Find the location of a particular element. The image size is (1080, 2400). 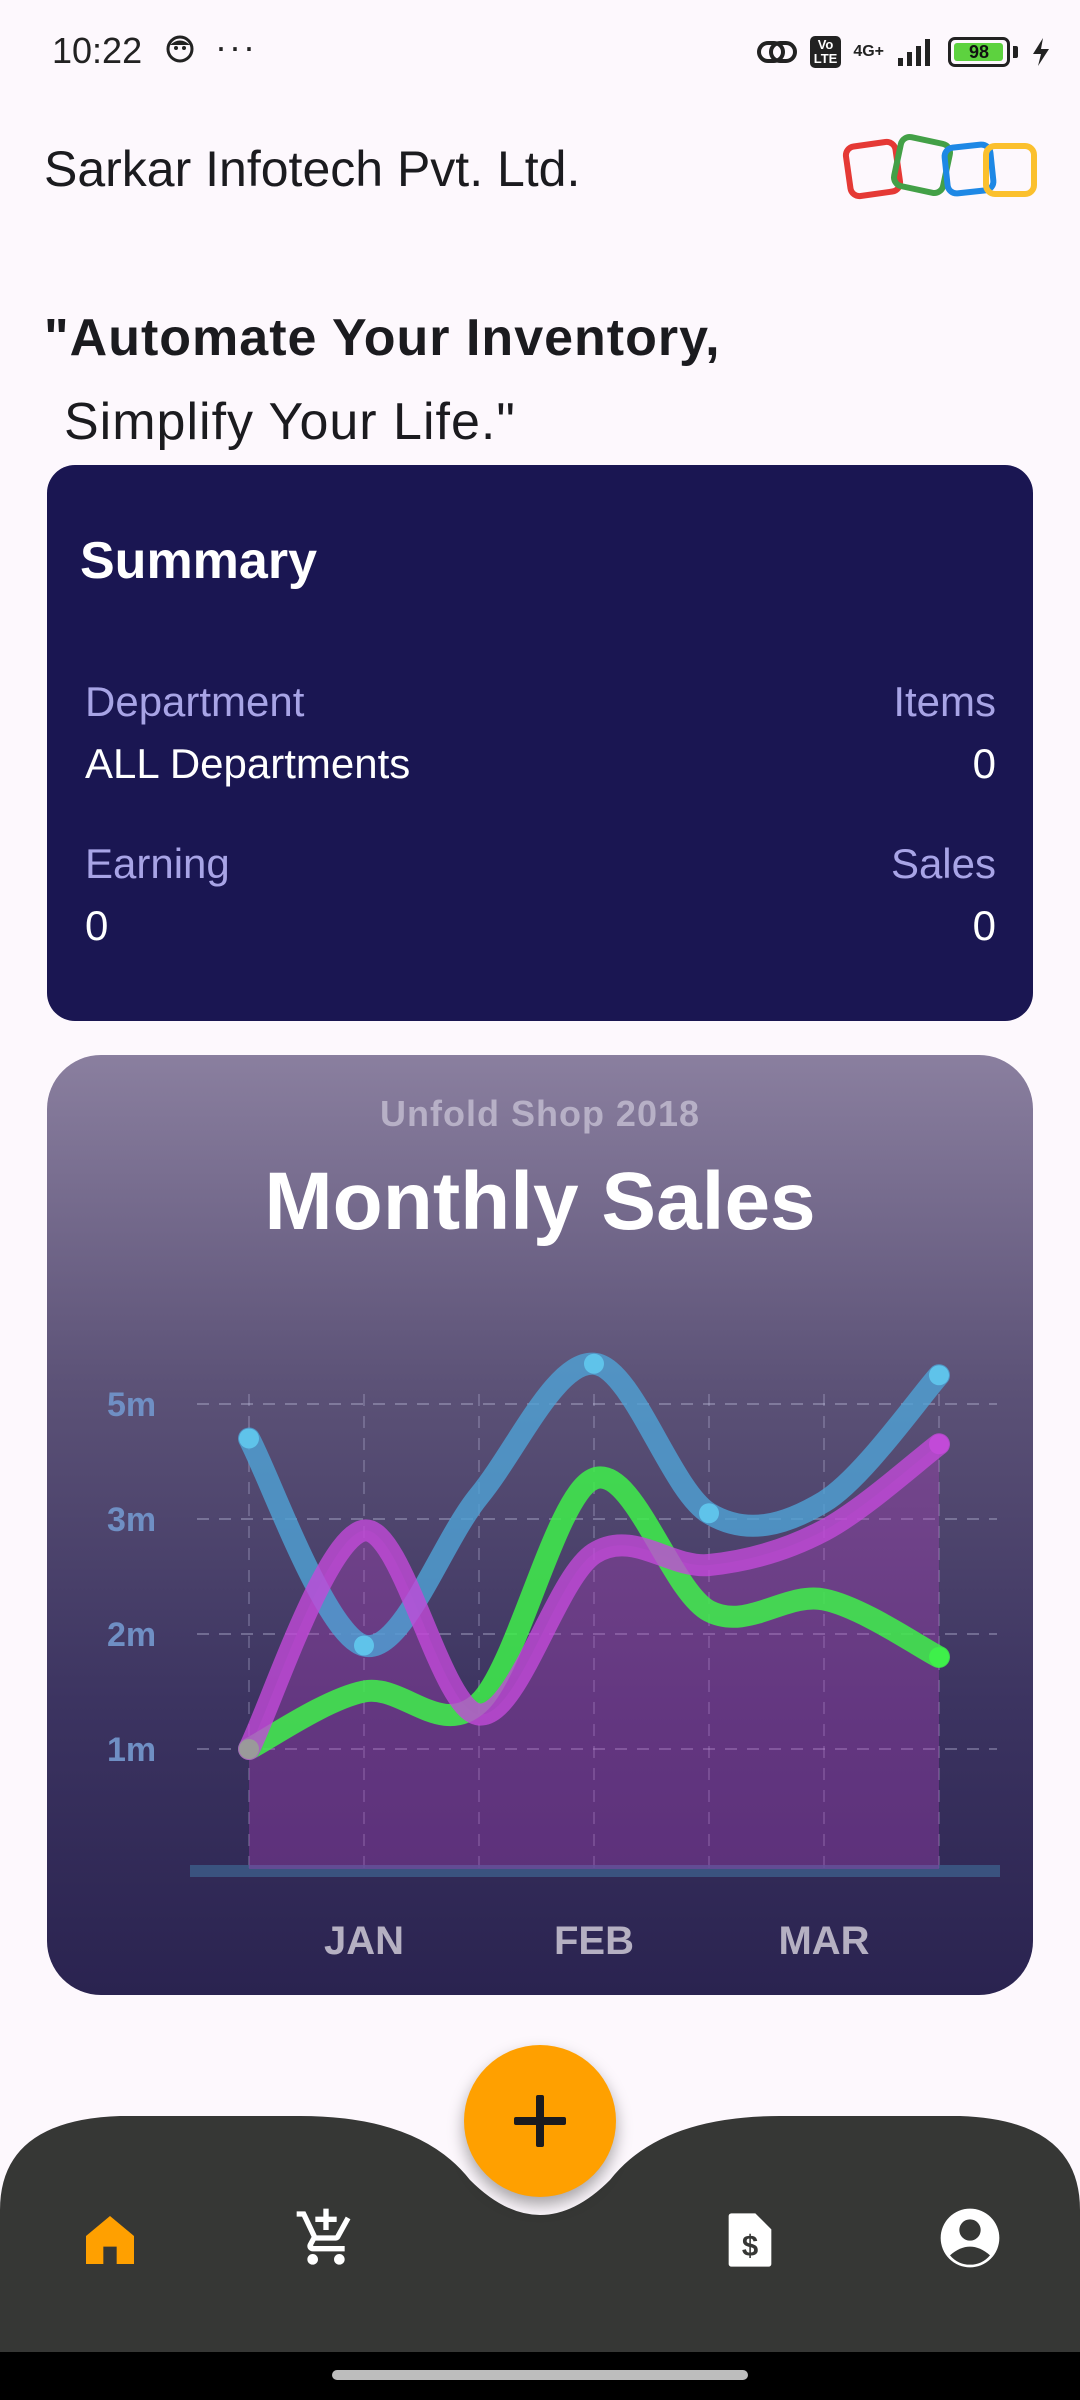

network-type: 4G+ is located at coordinates (868, 51).